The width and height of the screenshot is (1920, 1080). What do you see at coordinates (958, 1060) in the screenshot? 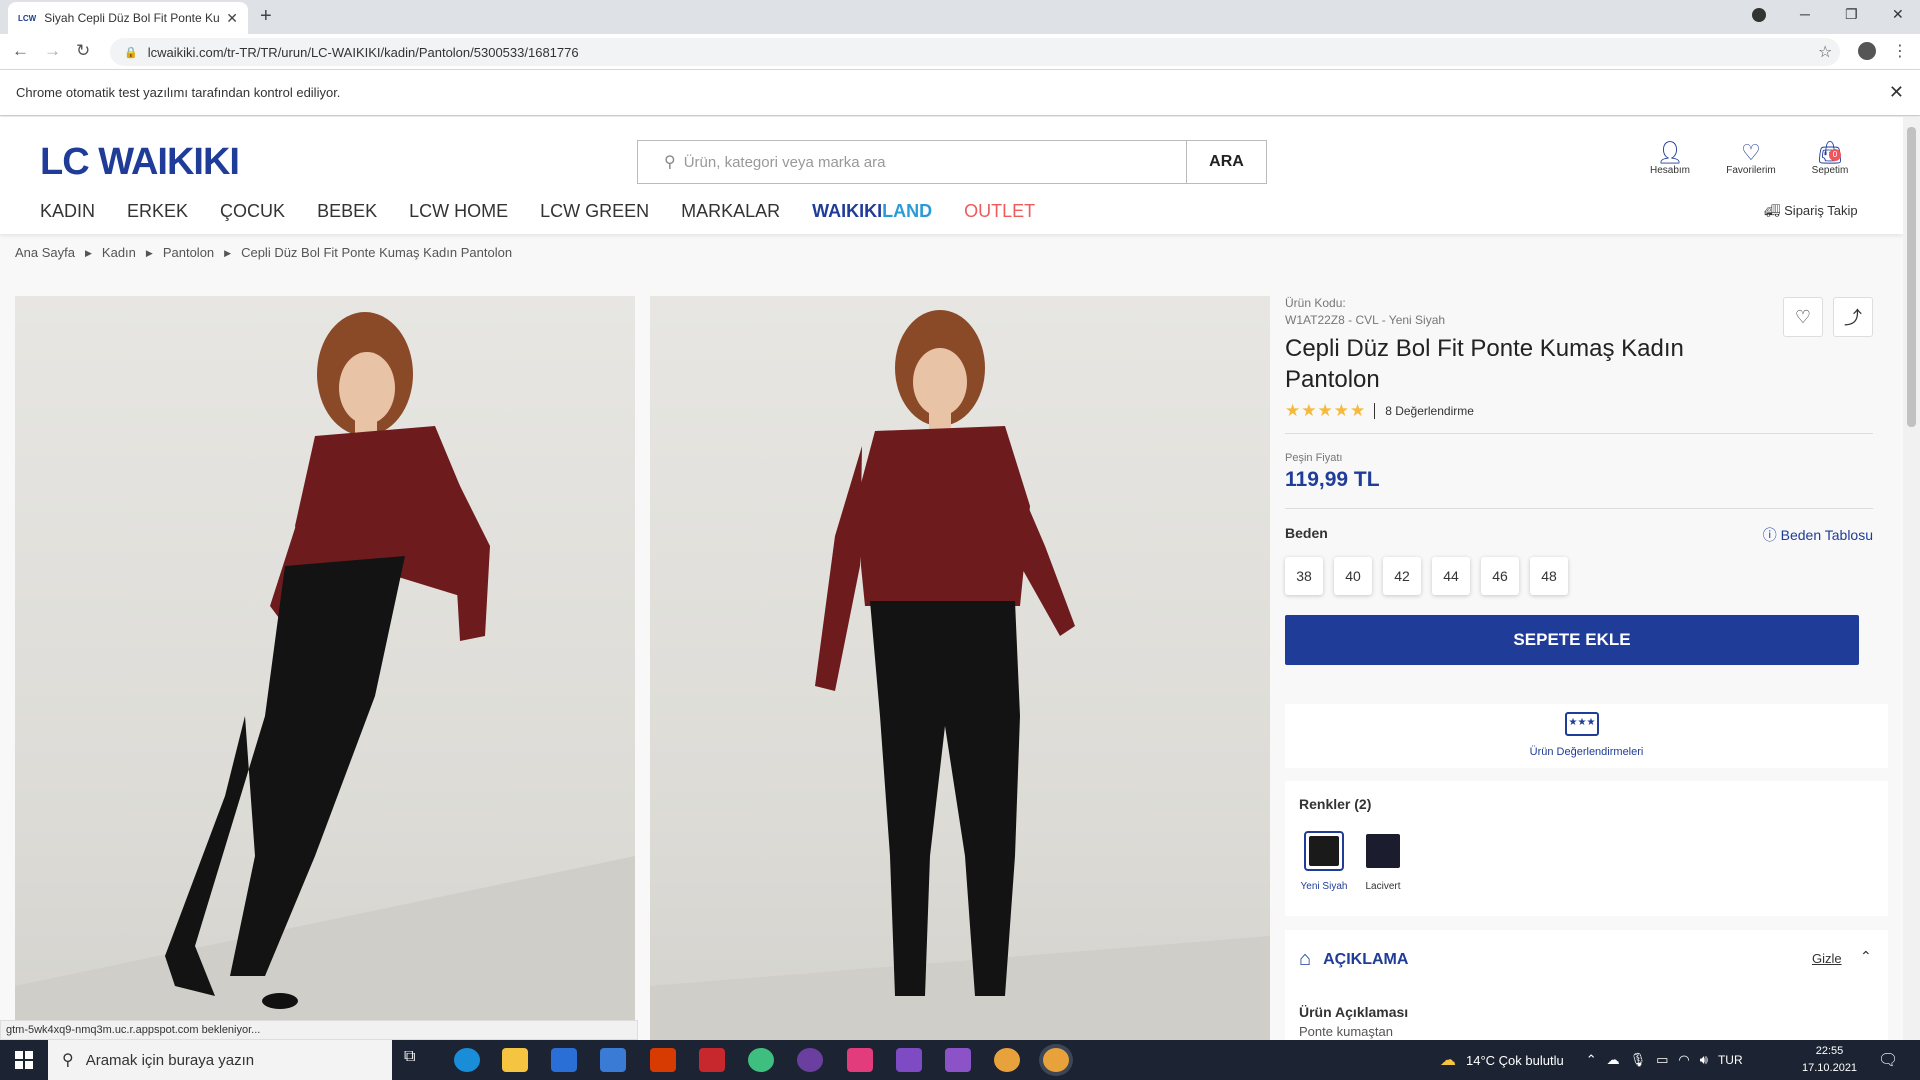
I see `visual-studio-icon` at bounding box center [958, 1060].